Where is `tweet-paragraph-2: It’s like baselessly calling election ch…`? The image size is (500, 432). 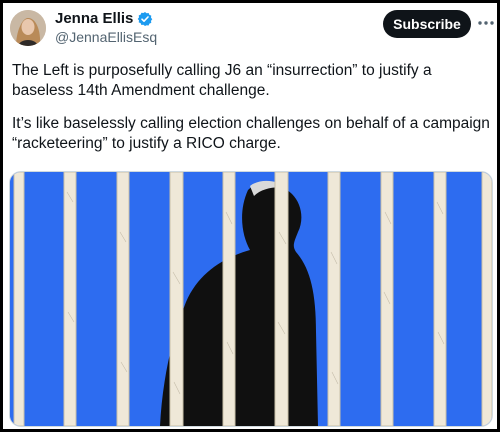
tweet-paragraph-2: It’s like baselessly calling election ch… is located at coordinates (251, 133).